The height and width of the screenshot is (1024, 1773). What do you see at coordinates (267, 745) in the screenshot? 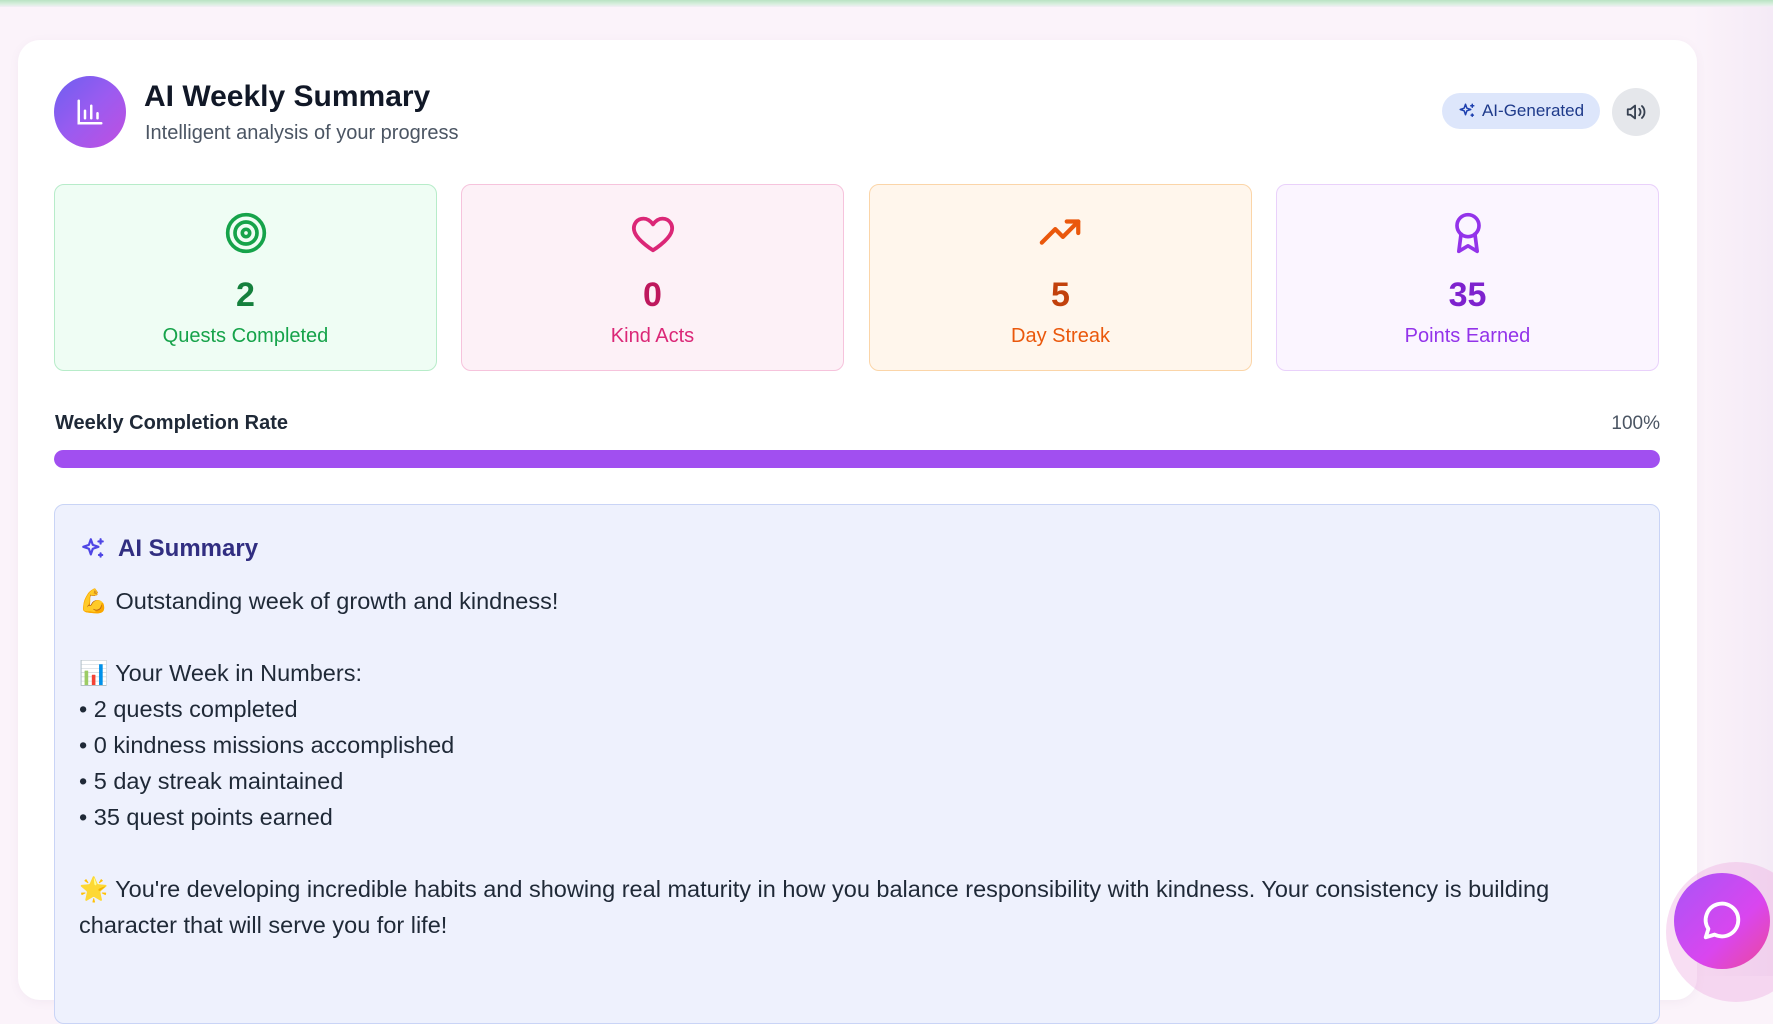
I see `summary-bullet: • 0 kindness missions accomplished` at bounding box center [267, 745].